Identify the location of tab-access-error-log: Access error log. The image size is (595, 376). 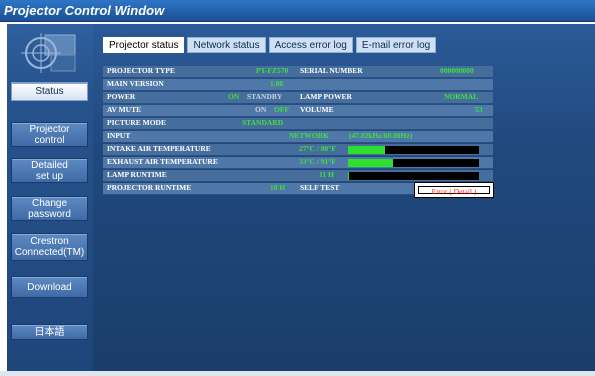
(310, 45).